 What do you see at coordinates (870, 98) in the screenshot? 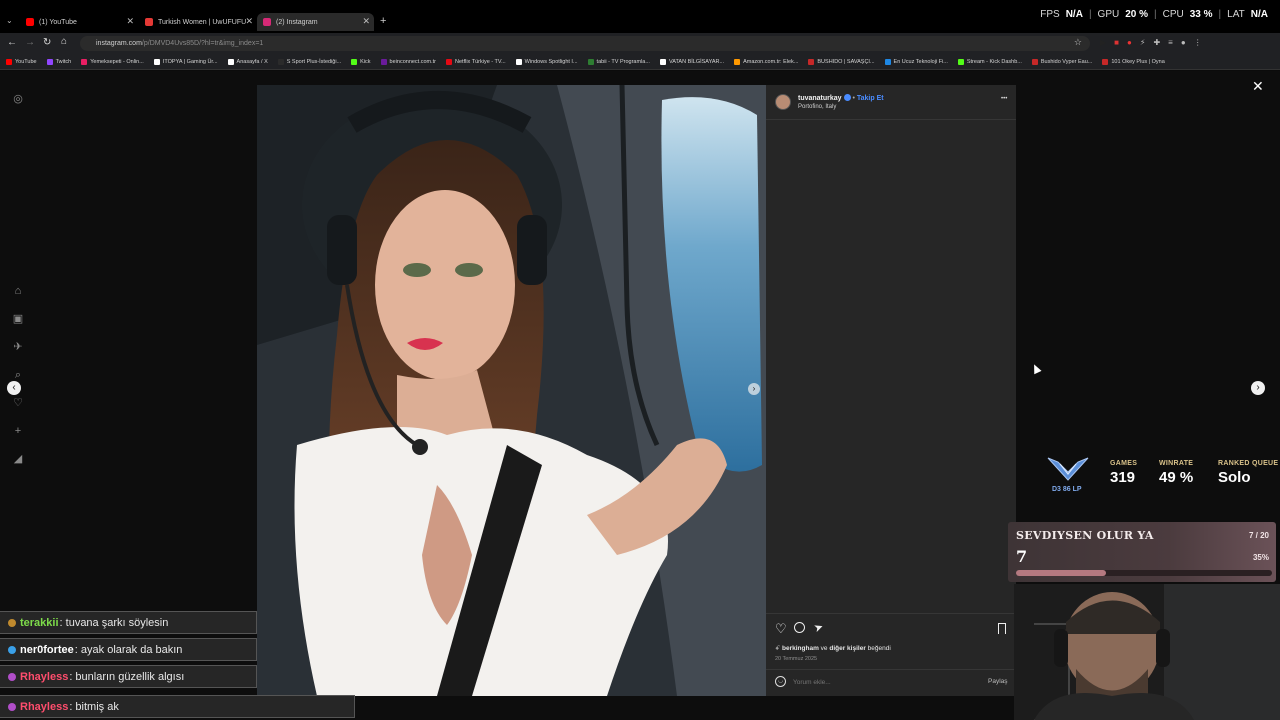
I see `follow-button: Takip Et` at bounding box center [870, 98].